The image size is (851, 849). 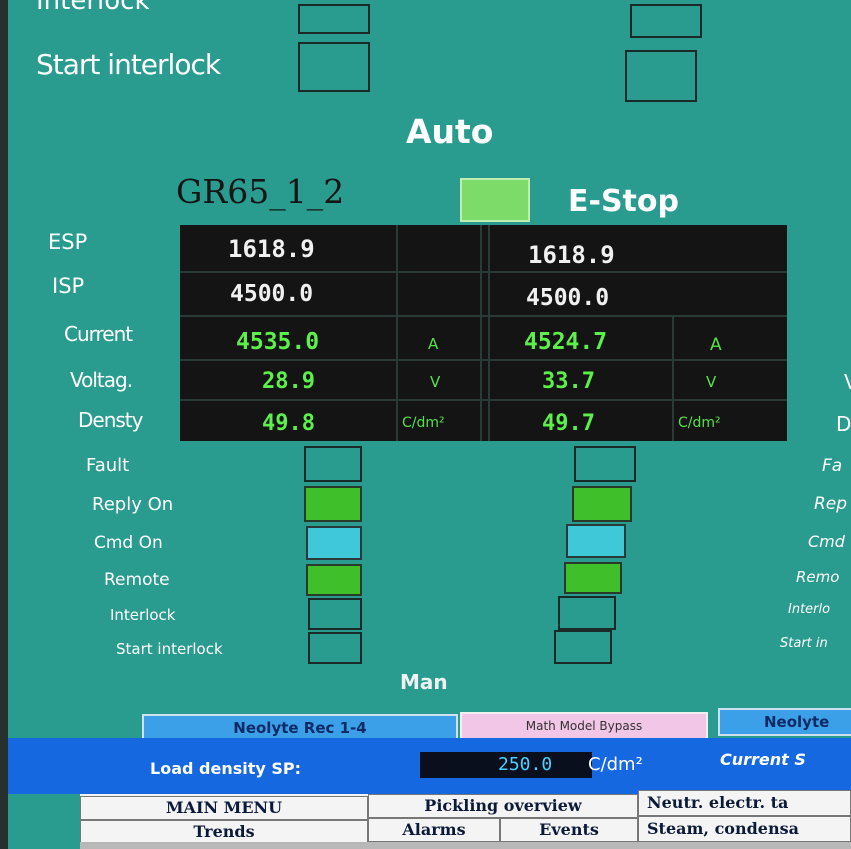 I want to click on remote-label-right-cut: Remo, so click(x=818, y=577).